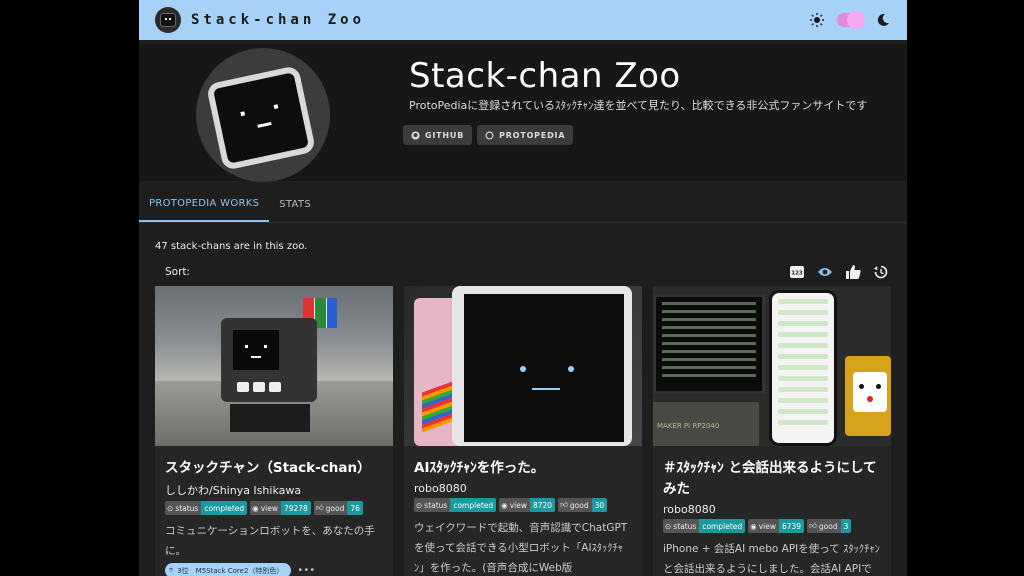 The image size is (1024, 576). What do you see at coordinates (772, 479) in the screenshot?
I see `card-title: ＃ｽﾀｯｸﾁｬﾝ と会話出来るようにしてみた` at bounding box center [772, 479].